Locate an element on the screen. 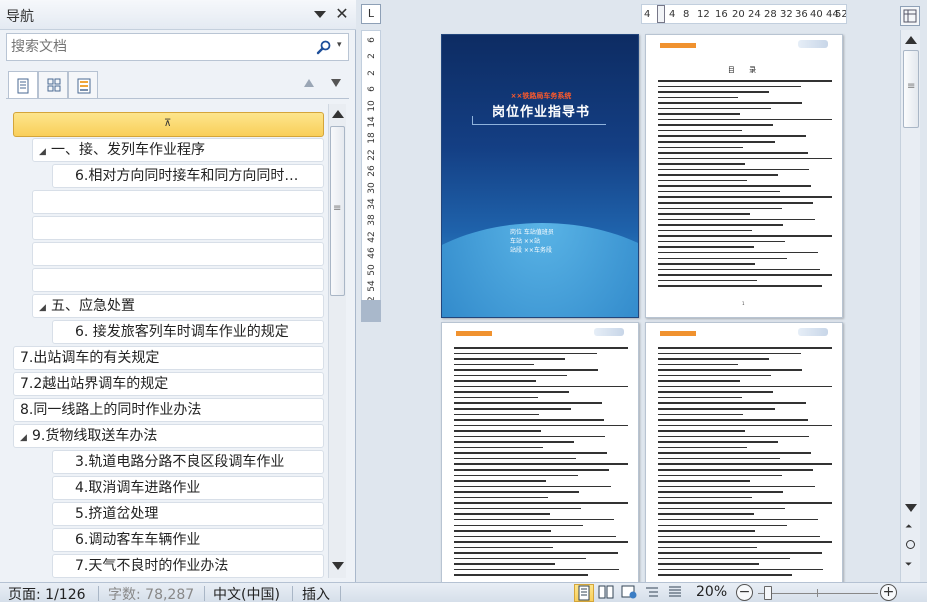 This screenshot has height=602, width=927. heading-item: 7.2越出站界调车的规定 is located at coordinates (168, 384).